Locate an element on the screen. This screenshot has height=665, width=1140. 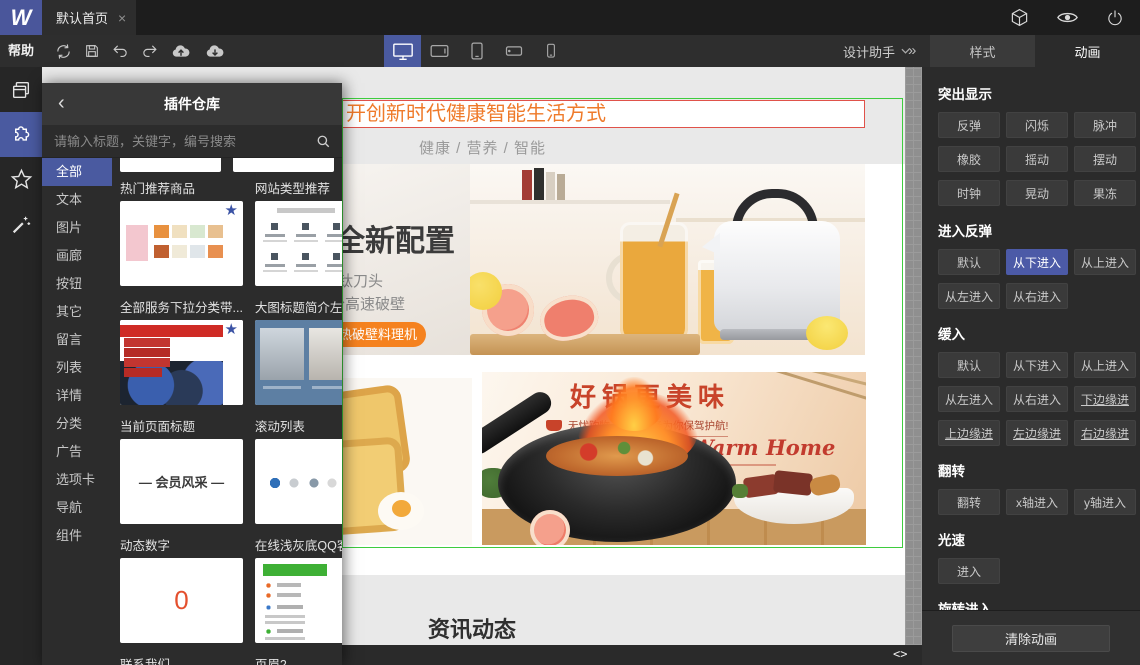
plugin-item: 滚动列表 ★ is located at coordinates (298, 471).